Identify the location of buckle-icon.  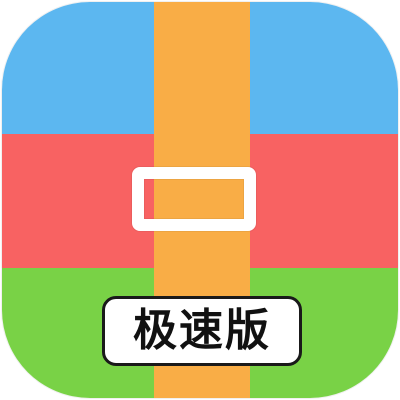
(194, 199).